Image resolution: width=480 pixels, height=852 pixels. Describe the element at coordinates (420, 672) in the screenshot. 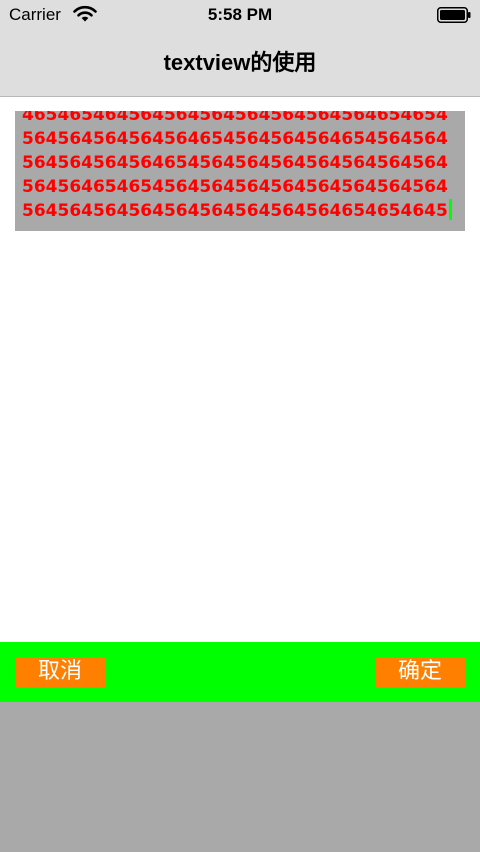

I see `confirm-button: 确定` at that location.